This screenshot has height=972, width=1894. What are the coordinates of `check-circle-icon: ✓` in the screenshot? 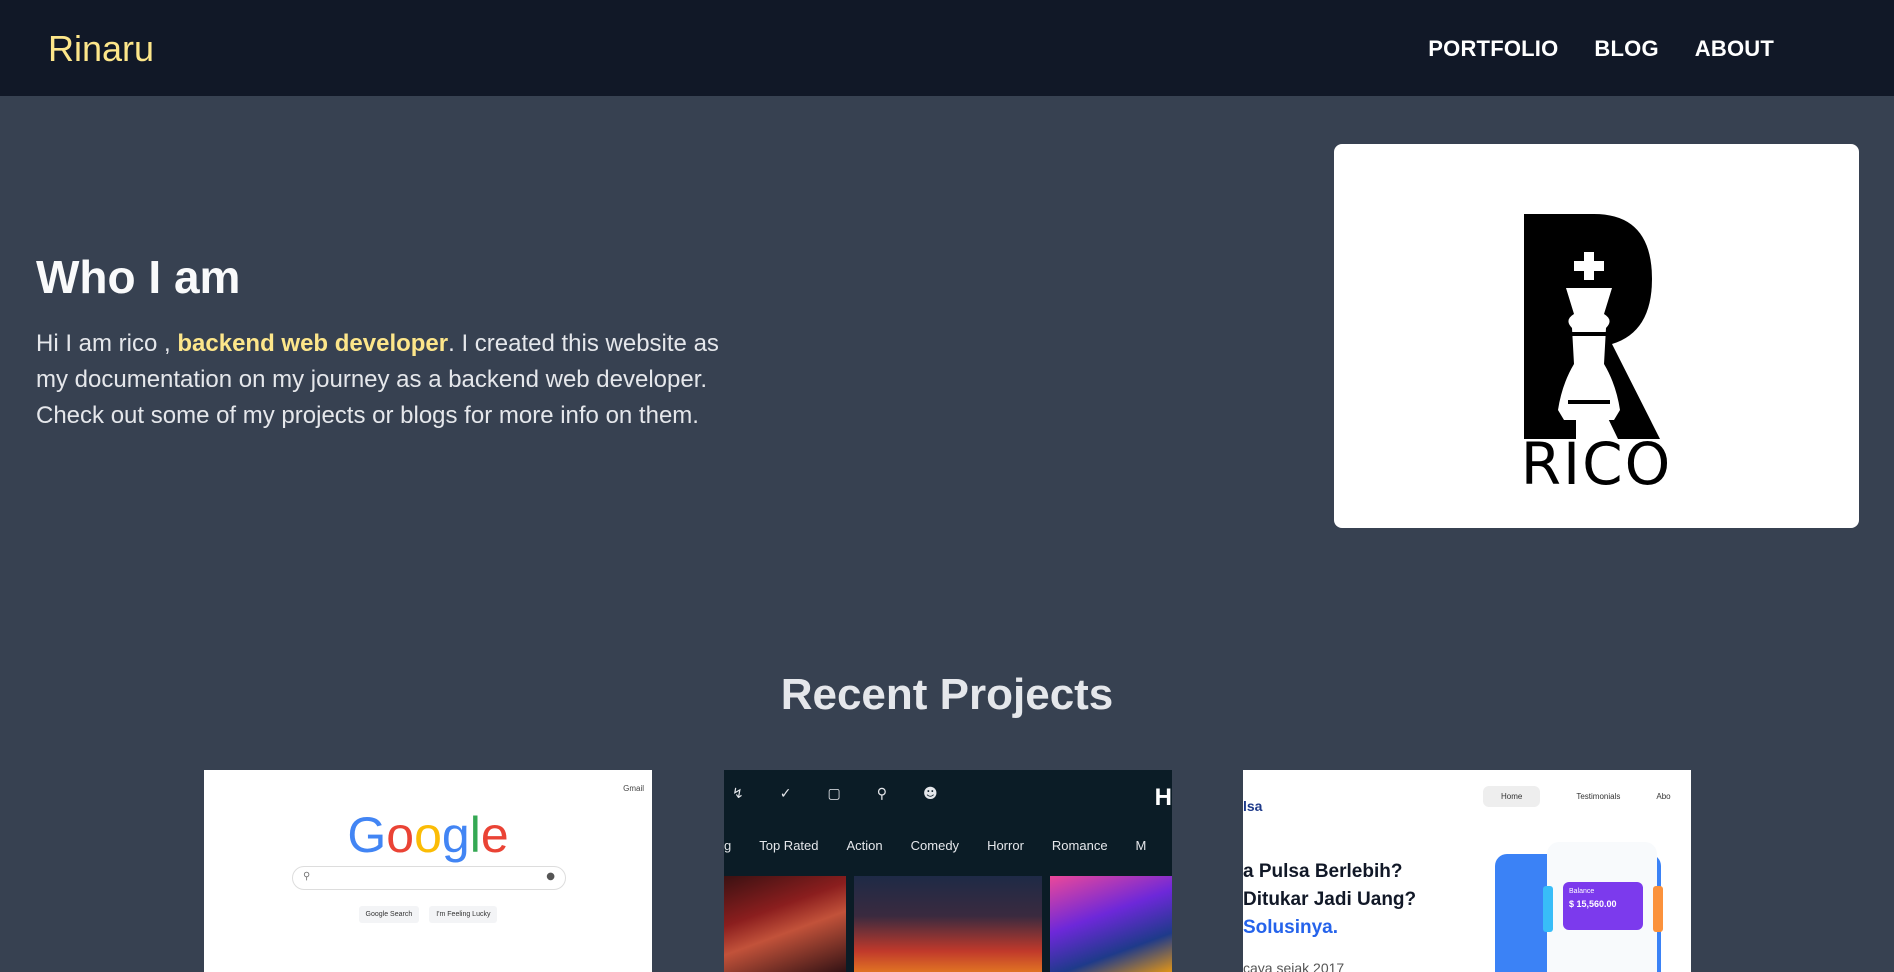 It's located at (785, 794).